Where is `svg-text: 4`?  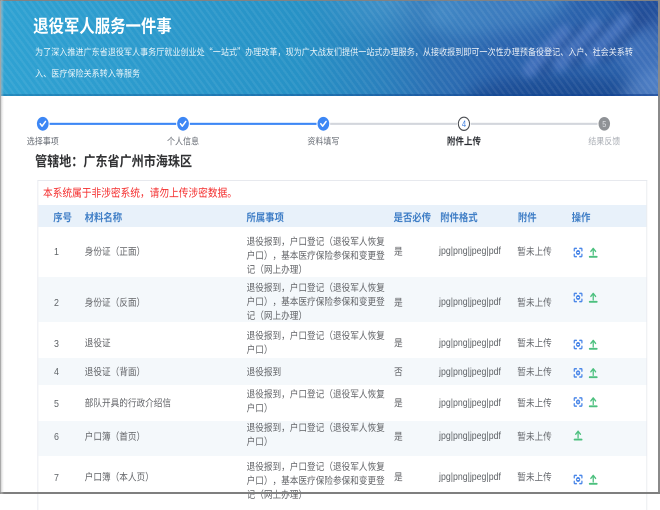
svg-text: 4 is located at coordinates (464, 123).